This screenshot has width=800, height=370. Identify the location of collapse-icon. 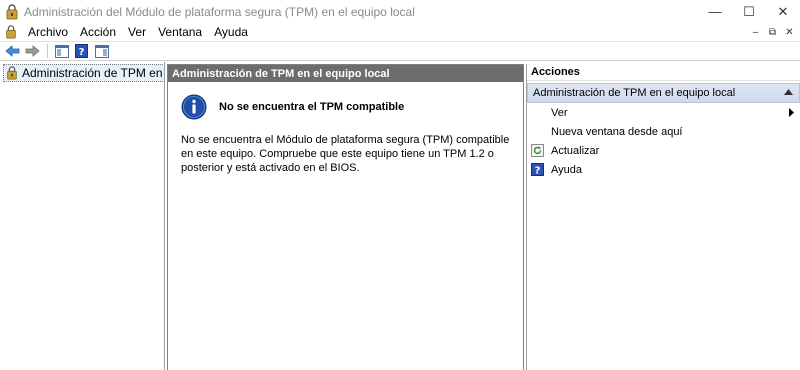
(788, 92).